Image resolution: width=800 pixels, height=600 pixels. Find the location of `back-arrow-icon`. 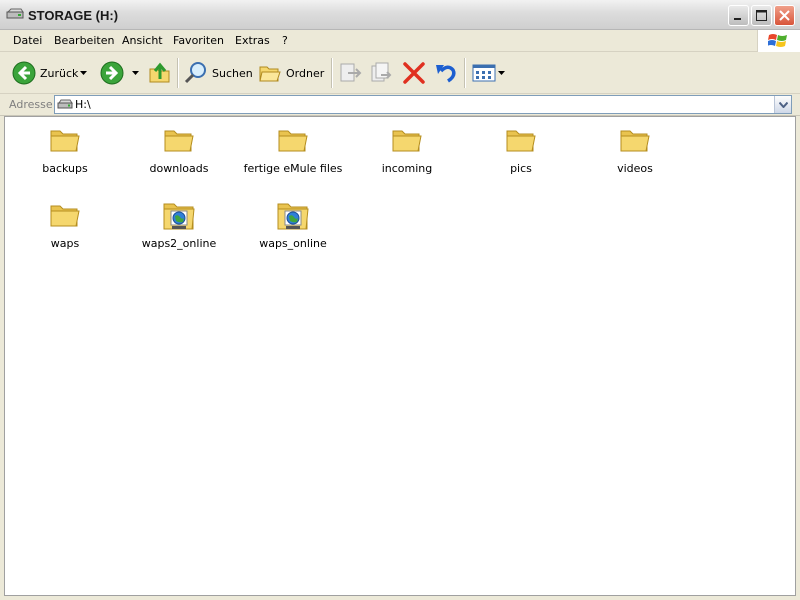

back-arrow-icon is located at coordinates (24, 73).